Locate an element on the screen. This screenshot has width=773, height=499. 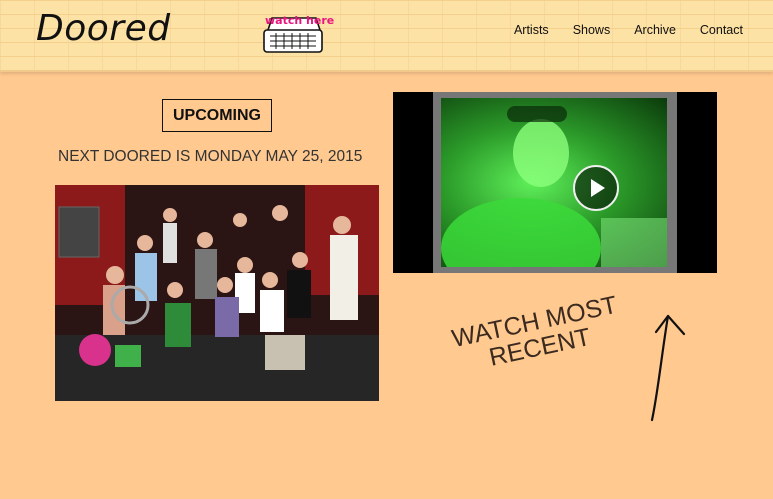
site-logo: Doored is located at coordinates (103, 28).